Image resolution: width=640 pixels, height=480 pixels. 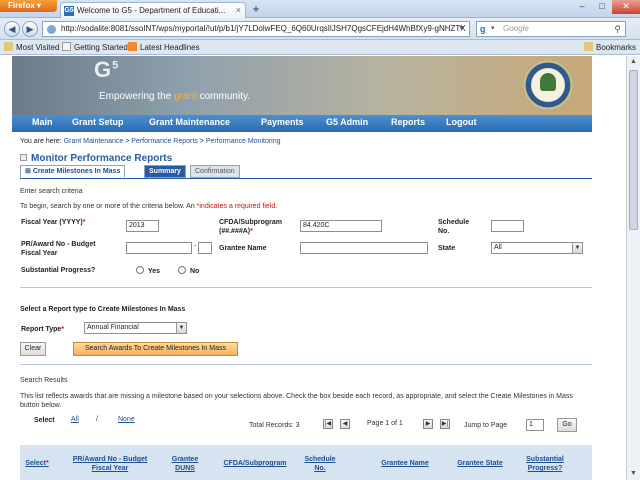 What do you see at coordinates (137, 96) in the screenshot?
I see `tagline-prefix: Empowering the` at bounding box center [137, 96].